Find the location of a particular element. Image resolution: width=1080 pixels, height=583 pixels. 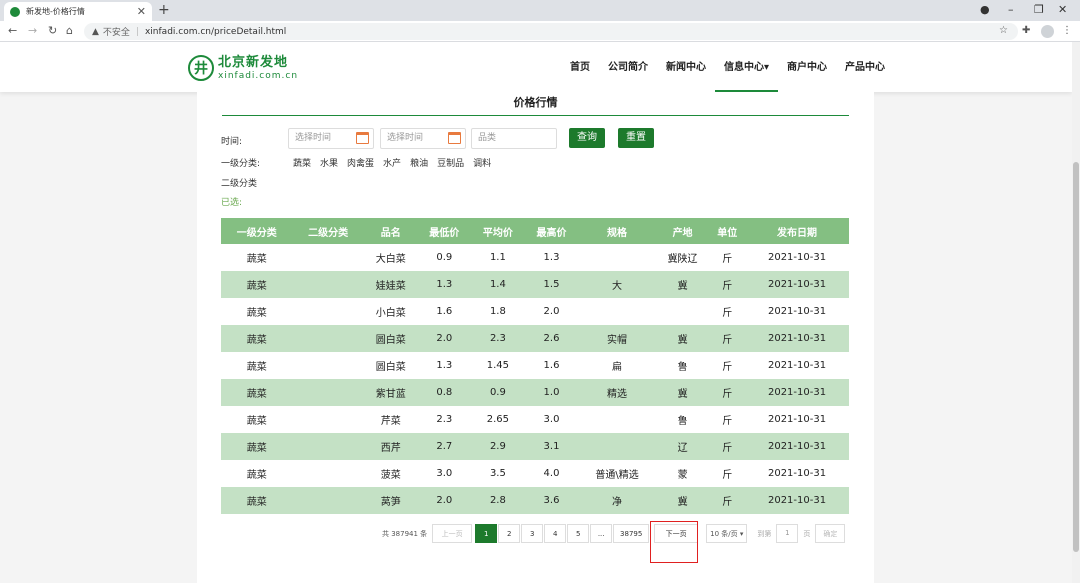

column-header: 最高价 is located at coordinates (551, 231).